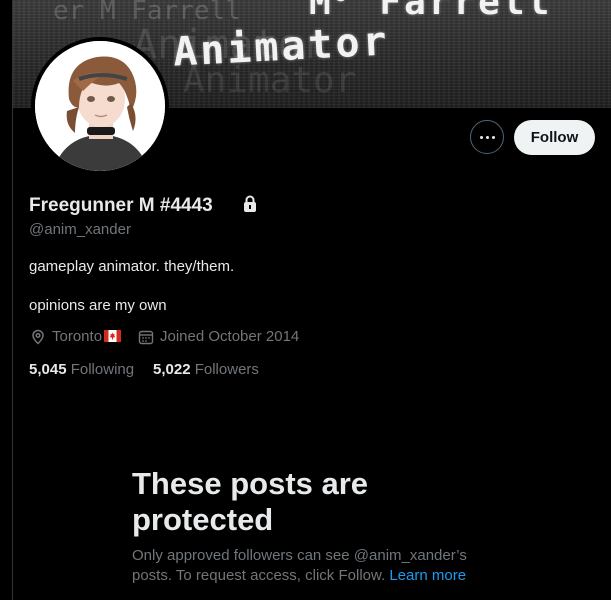 The width and height of the screenshot is (611, 600). Describe the element at coordinates (132, 266) in the screenshot. I see `bio-line-1: gameplay animator. they/them.` at that location.